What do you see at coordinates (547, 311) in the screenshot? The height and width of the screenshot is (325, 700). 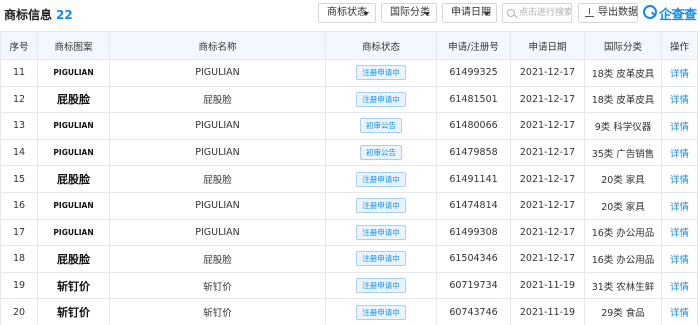 I see `cell-date: 2021-11-19` at bounding box center [547, 311].